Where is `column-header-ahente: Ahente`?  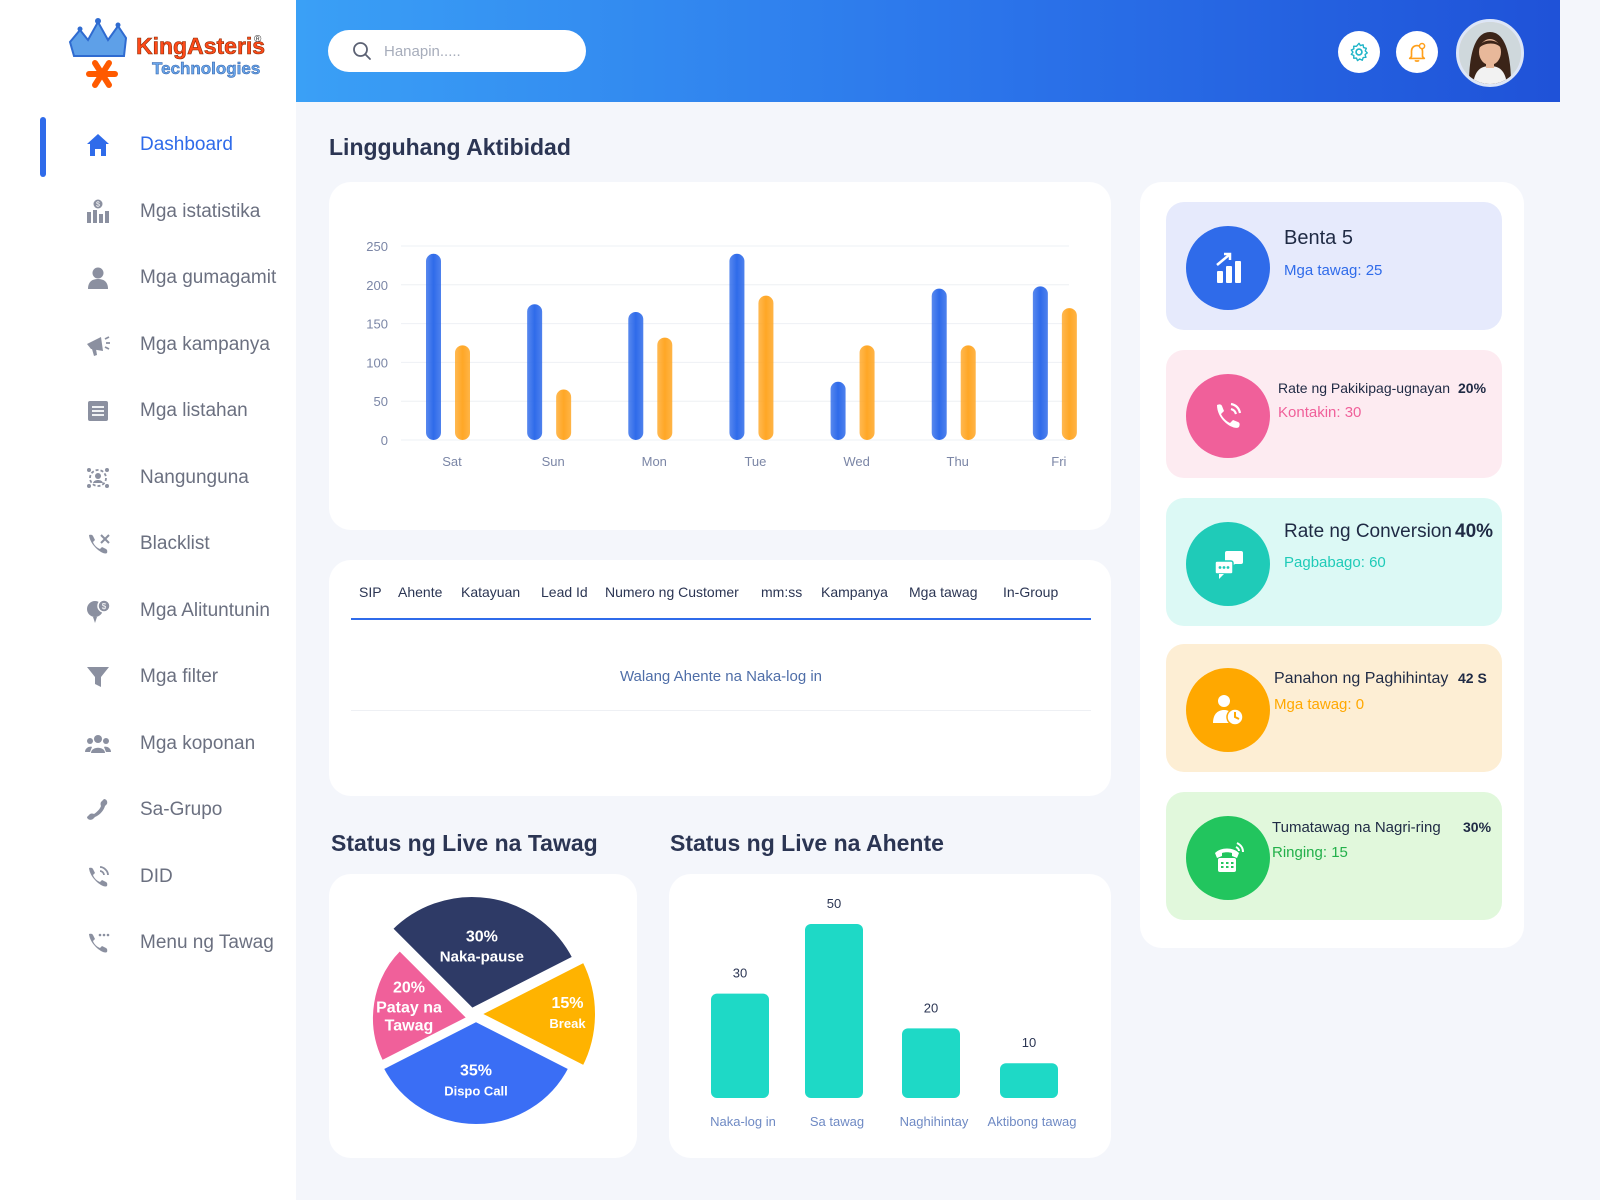 column-header-ahente: Ahente is located at coordinates (420, 592).